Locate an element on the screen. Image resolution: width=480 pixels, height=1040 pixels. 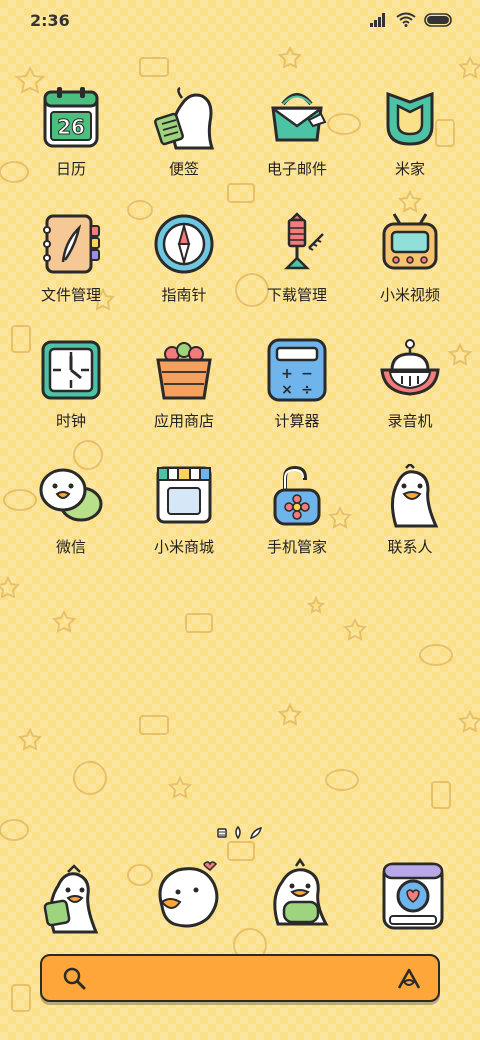
page-dot-2-icon is located at coordinates (238, 833).